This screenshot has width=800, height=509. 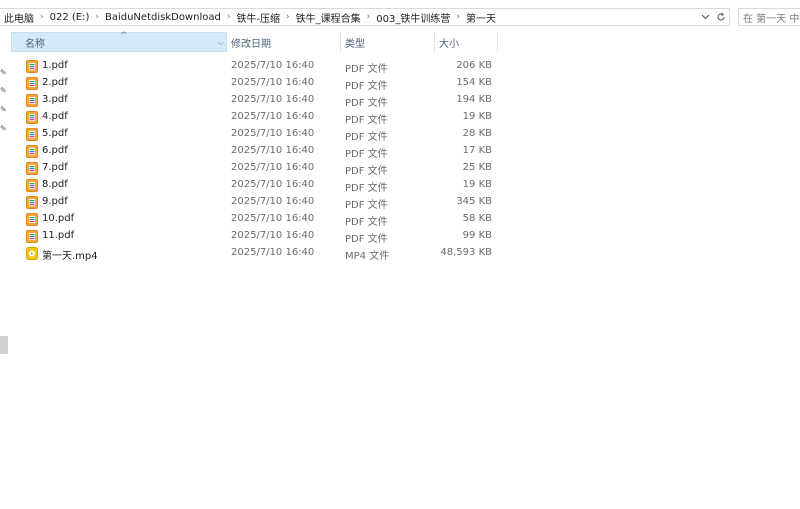 I want to click on breadcrumb-current-folder: 第一天, so click(x=481, y=17).